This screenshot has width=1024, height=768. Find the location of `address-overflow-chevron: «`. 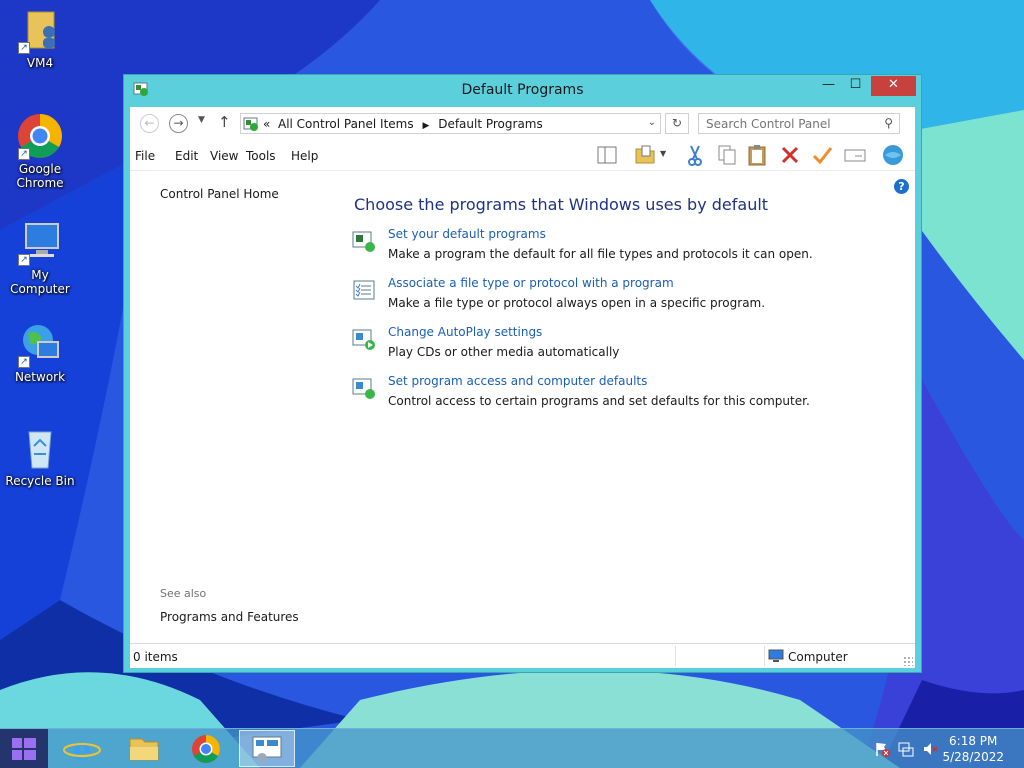

address-overflow-chevron: « is located at coordinates (266, 124).